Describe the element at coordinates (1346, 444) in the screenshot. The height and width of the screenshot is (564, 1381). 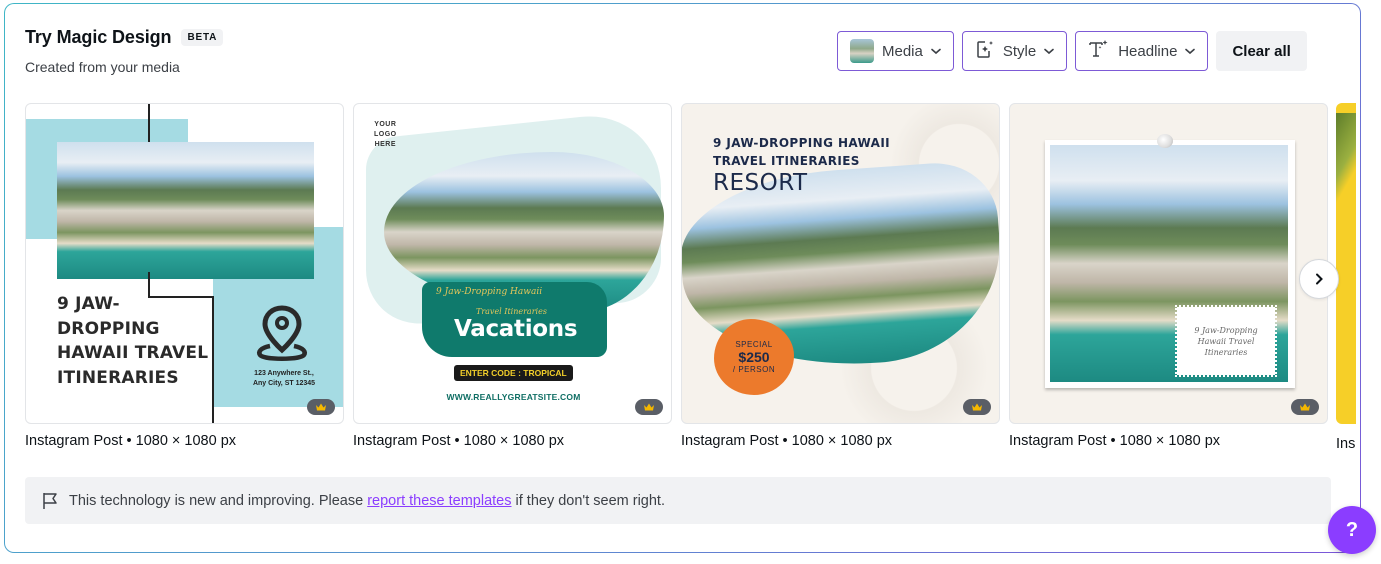
I see `template-label: Ins` at that location.